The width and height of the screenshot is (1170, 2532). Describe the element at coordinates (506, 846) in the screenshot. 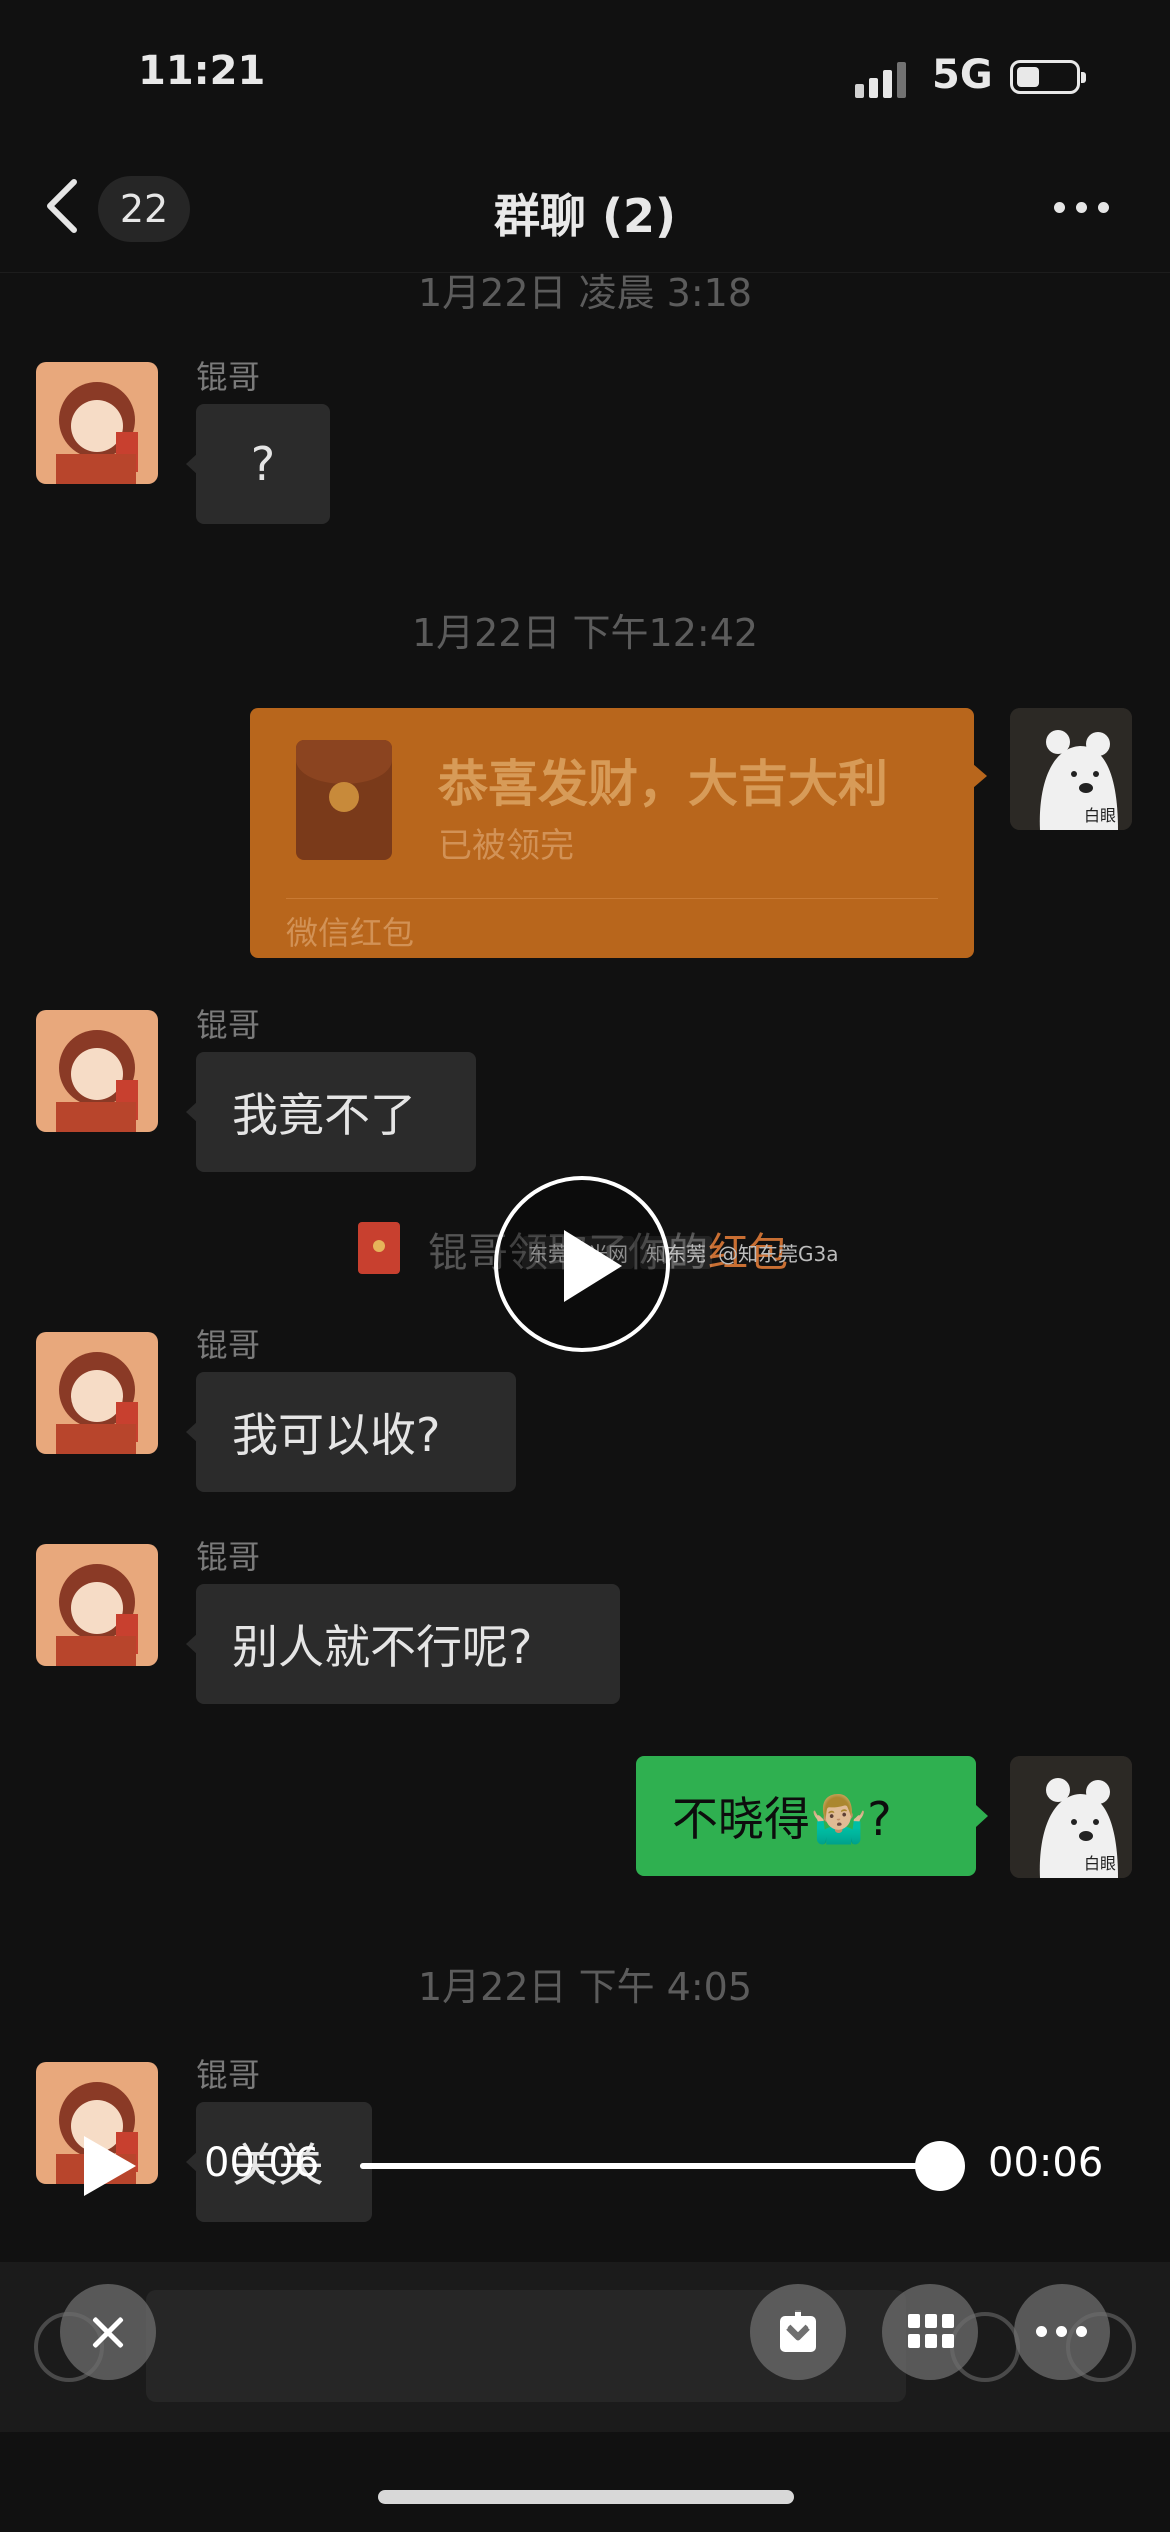

I see `red-packet-status: 已被领完` at that location.